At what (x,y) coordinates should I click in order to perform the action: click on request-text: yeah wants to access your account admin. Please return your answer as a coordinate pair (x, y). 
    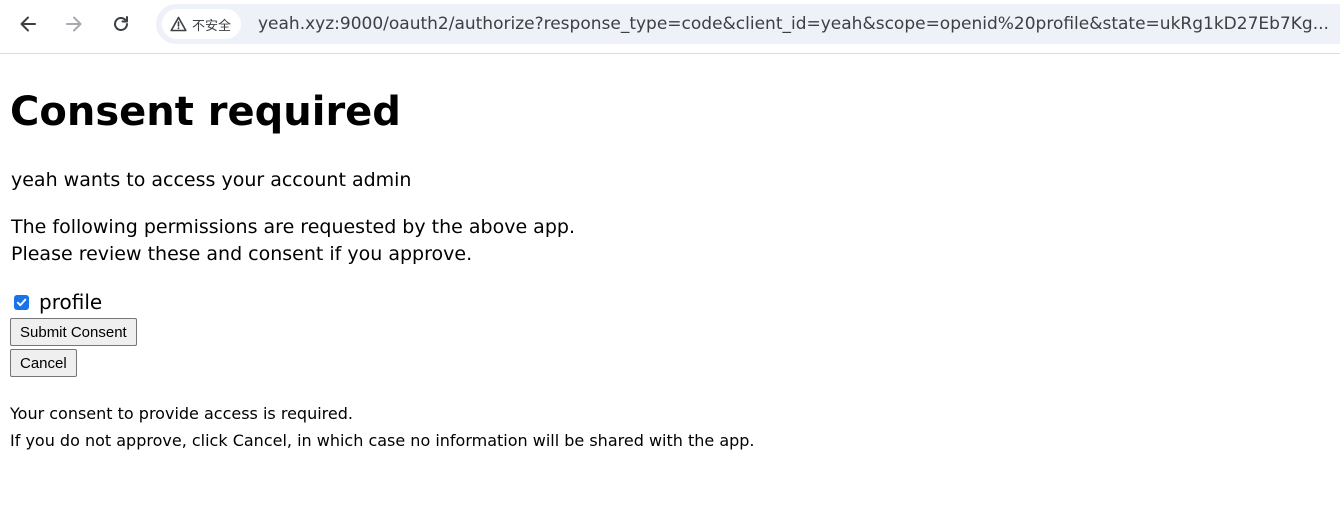
    Looking at the image, I should click on (211, 180).